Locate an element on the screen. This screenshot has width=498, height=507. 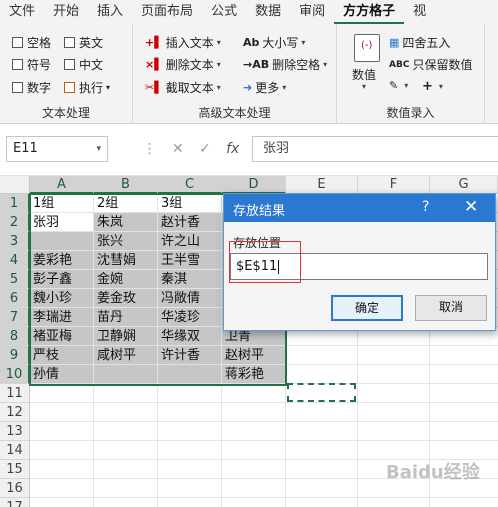
case-button: Ab 大小写 ▾ is located at coordinates (274, 42).